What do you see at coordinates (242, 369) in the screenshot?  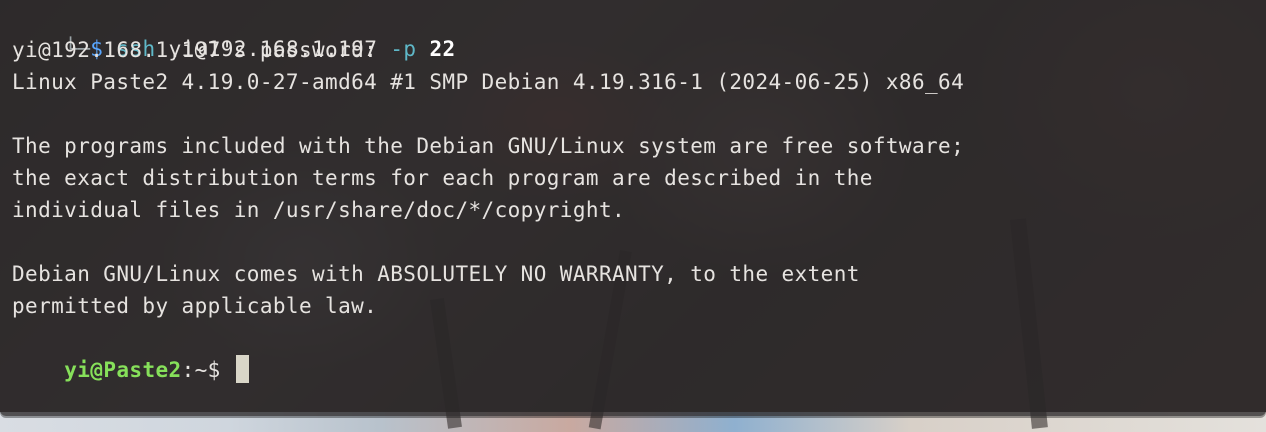 I see `text-cursor` at bounding box center [242, 369].